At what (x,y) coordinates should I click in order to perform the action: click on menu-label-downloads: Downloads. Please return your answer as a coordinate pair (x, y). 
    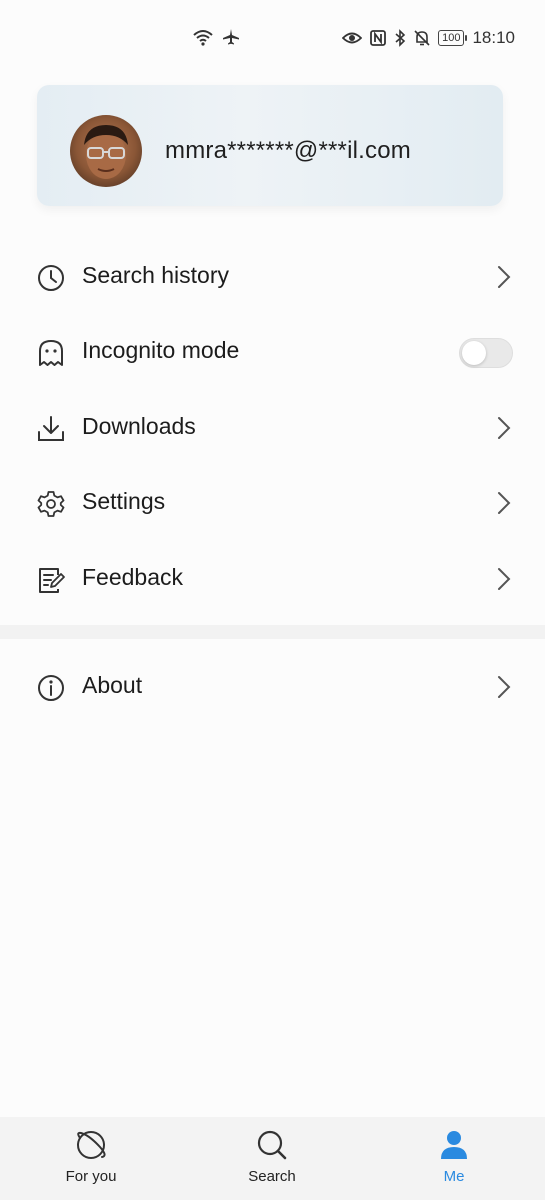
    Looking at the image, I should click on (139, 426).